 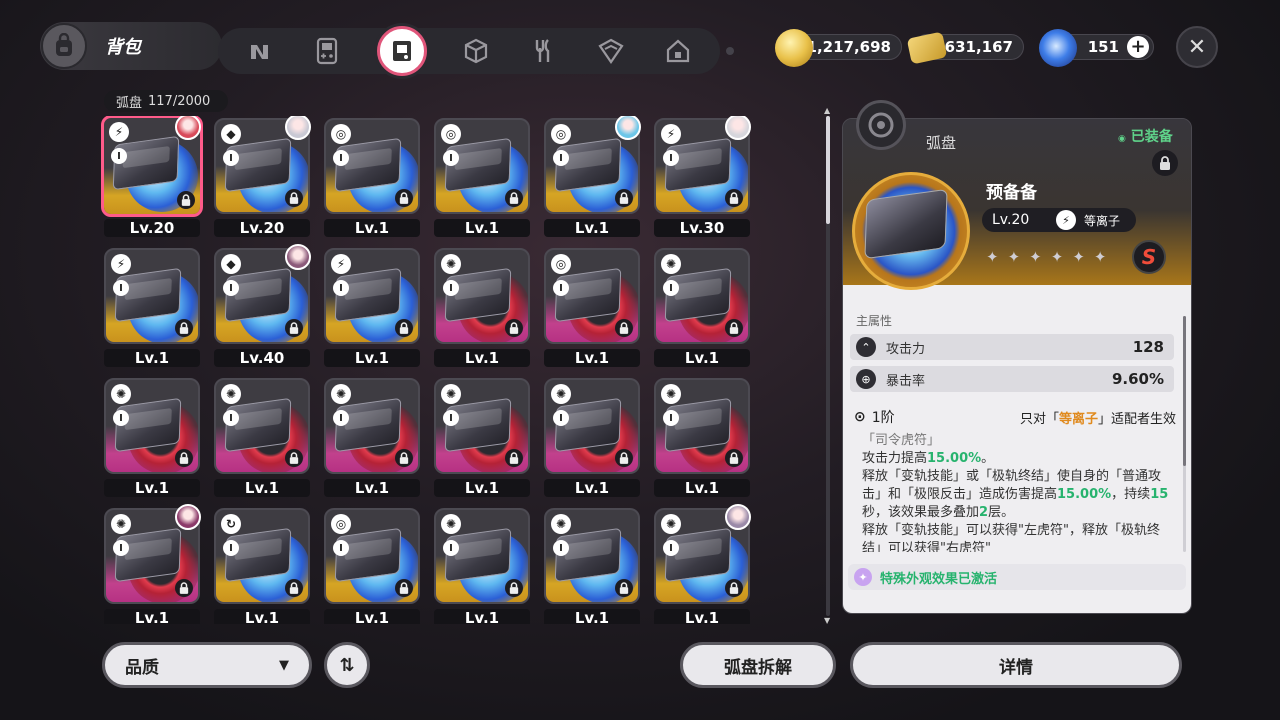 I want to click on stat-row-attack: ⌃ 攻击力 128, so click(x=1012, y=347).